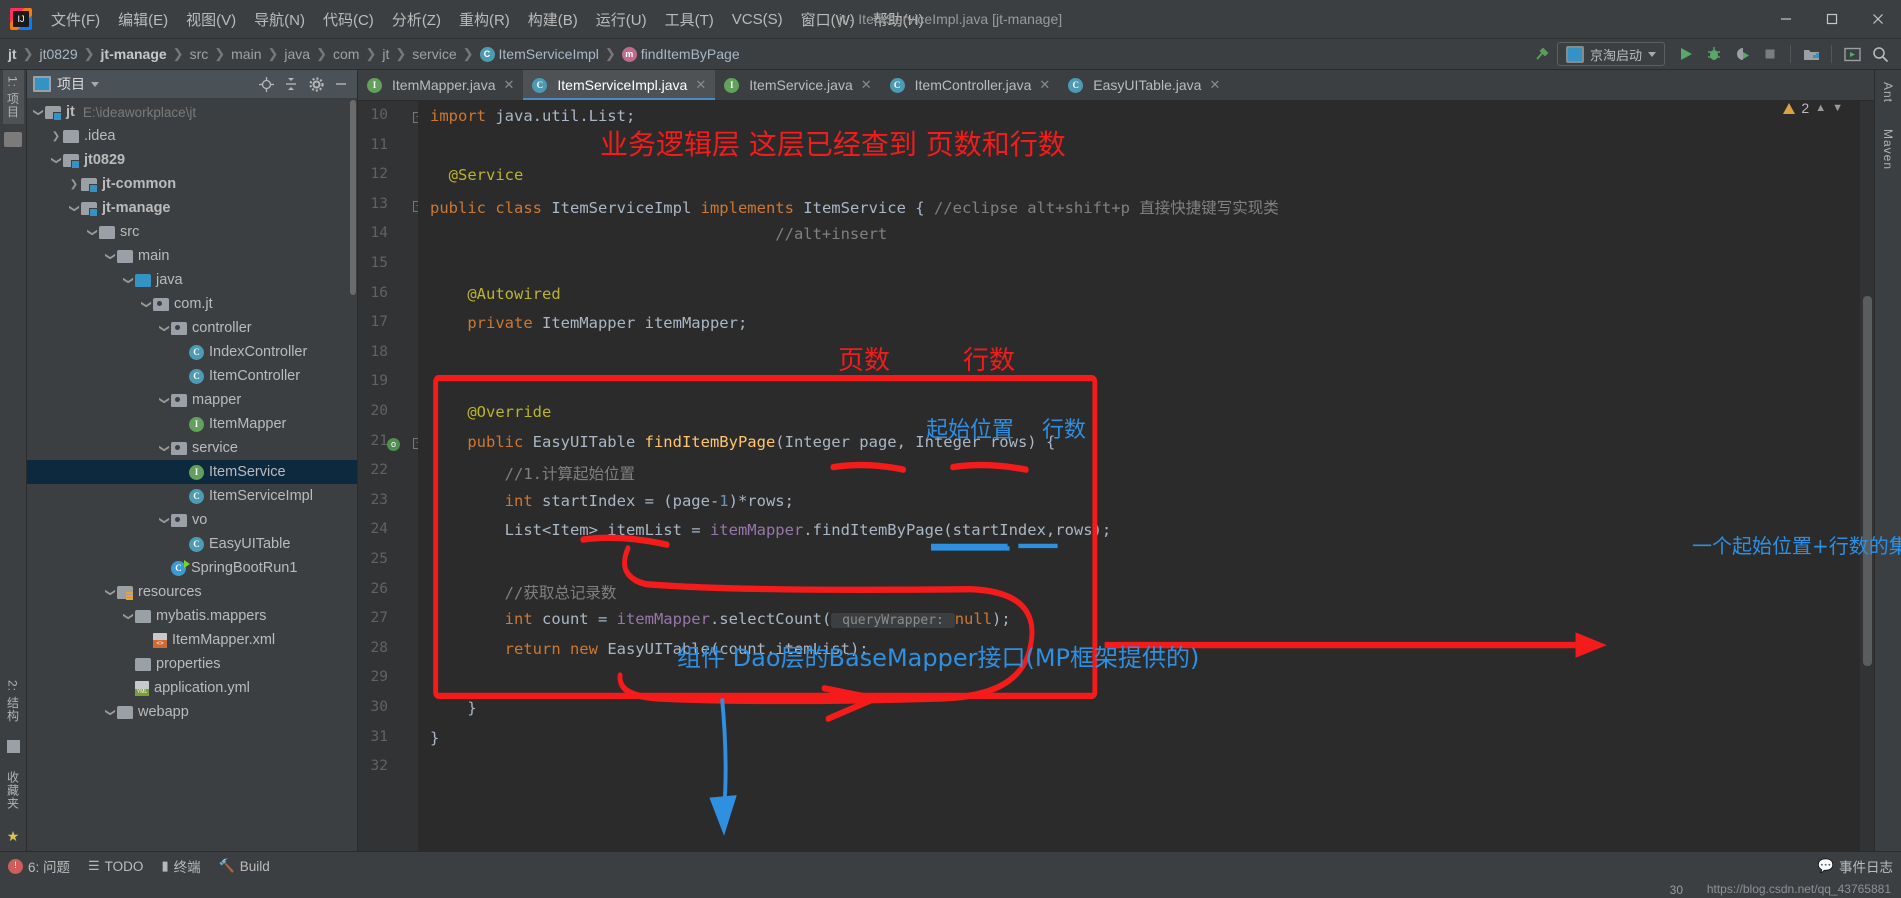 The width and height of the screenshot is (1901, 898). Describe the element at coordinates (1878, 19) in the screenshot. I see `close-button` at that location.